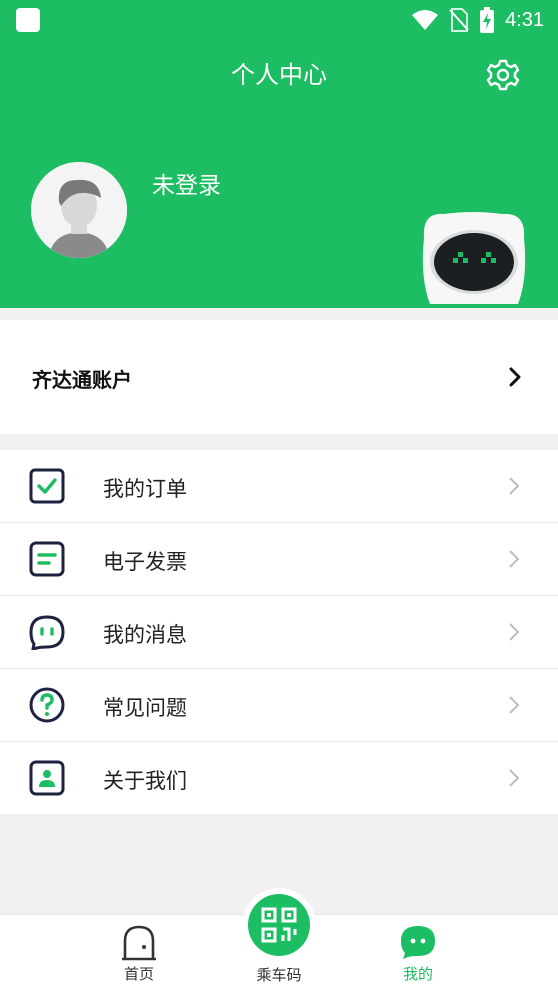 This screenshot has width=558, height=993. I want to click on menu-item-label: 我的订单, so click(145, 489).